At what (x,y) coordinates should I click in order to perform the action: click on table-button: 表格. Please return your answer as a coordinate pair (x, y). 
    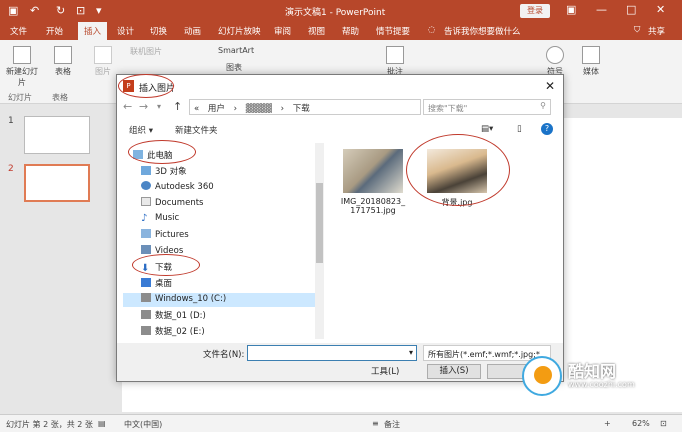
    Looking at the image, I should click on (63, 61).